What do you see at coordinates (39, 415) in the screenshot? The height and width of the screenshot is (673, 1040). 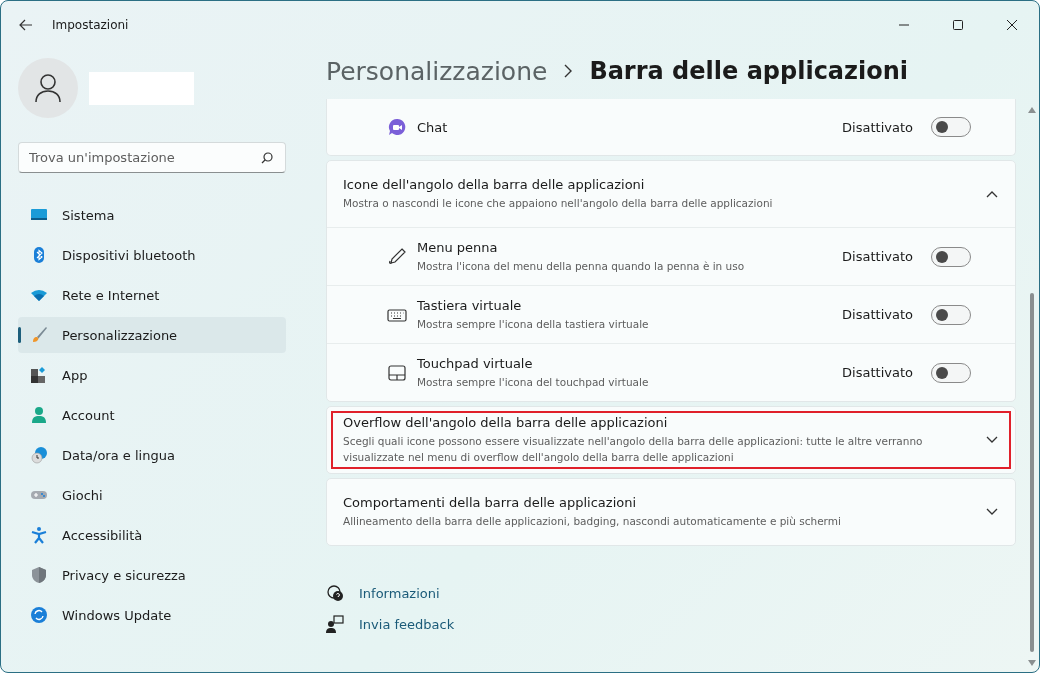 I see `person-icon` at bounding box center [39, 415].